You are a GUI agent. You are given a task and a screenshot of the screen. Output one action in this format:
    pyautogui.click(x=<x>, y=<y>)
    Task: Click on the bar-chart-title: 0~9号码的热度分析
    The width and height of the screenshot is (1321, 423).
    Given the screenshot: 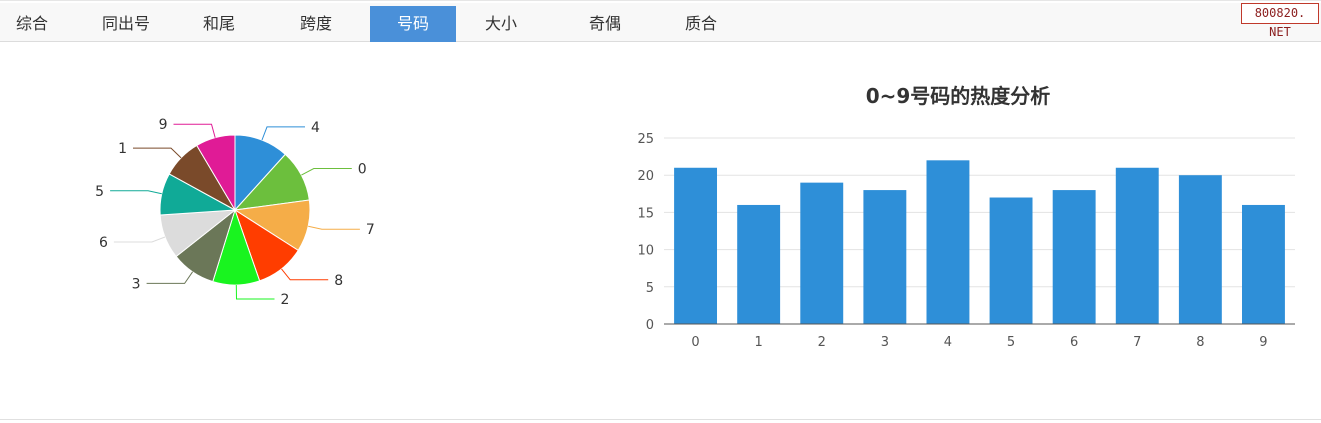 What is the action you would take?
    pyautogui.click(x=958, y=96)
    